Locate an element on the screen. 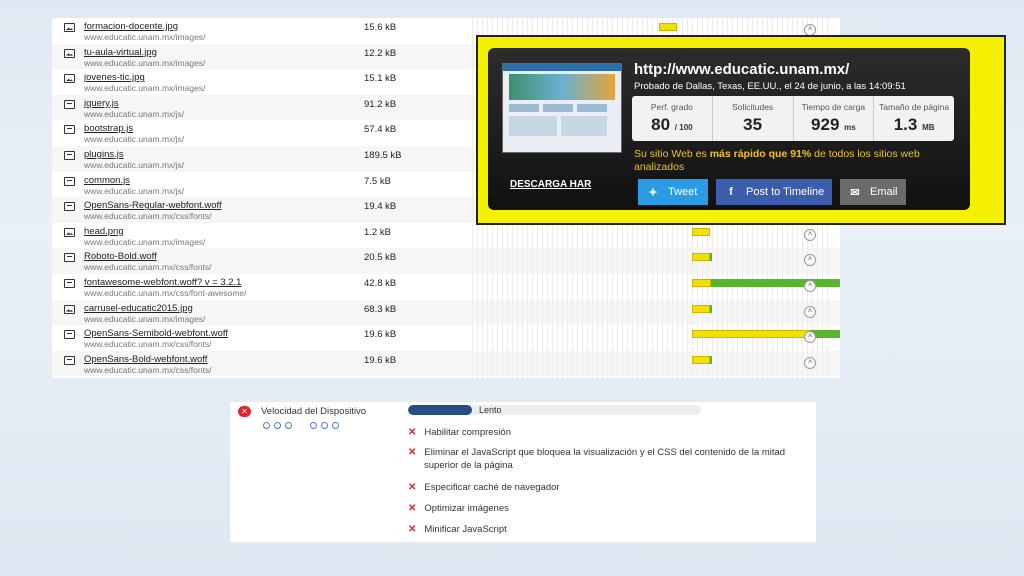 This screenshot has width=1024, height=576. resource-name-link: formacion-docente.jpg is located at coordinates (131, 26).